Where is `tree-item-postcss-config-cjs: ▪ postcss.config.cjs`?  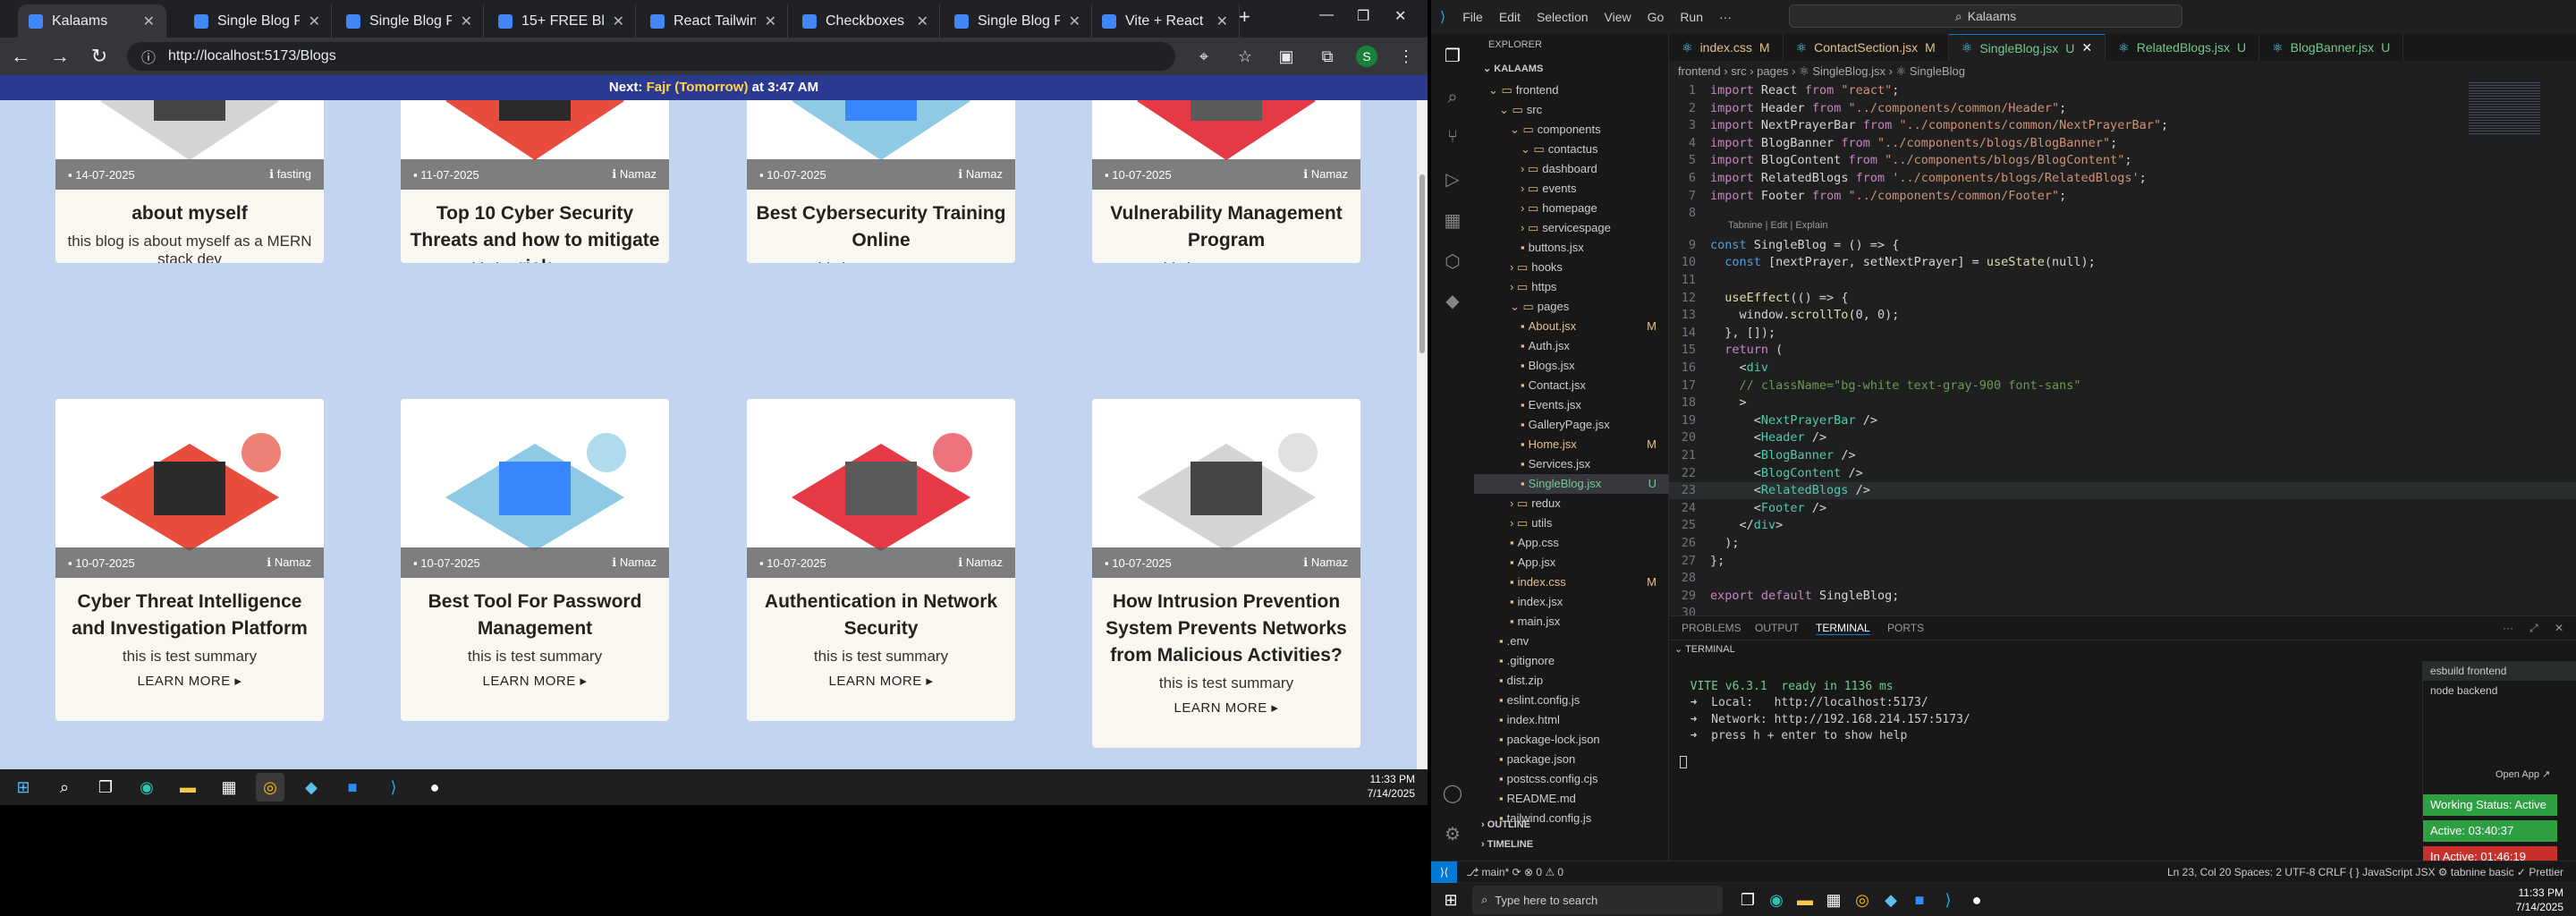
tree-item-postcss-config-cjs: ▪ postcss.config.cjs is located at coordinates (1571, 779).